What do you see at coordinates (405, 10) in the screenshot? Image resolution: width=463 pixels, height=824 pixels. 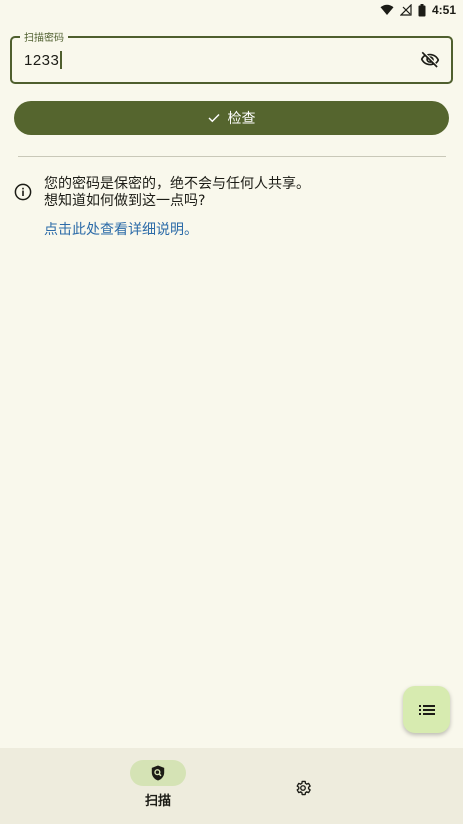 I see `signal-icon` at bounding box center [405, 10].